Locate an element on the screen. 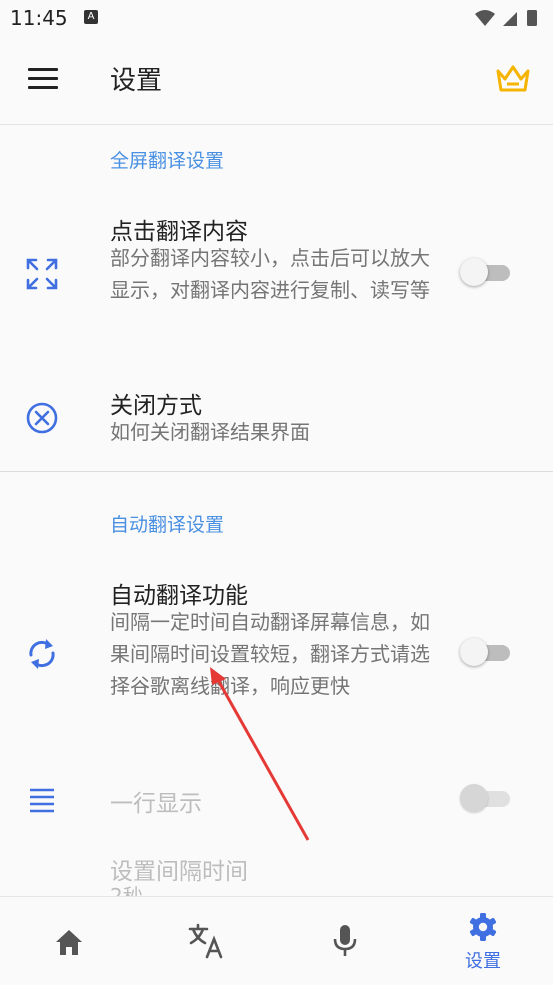 Image resolution: width=553 pixels, height=985 pixels. single-line-toggle is located at coordinates (486, 798).